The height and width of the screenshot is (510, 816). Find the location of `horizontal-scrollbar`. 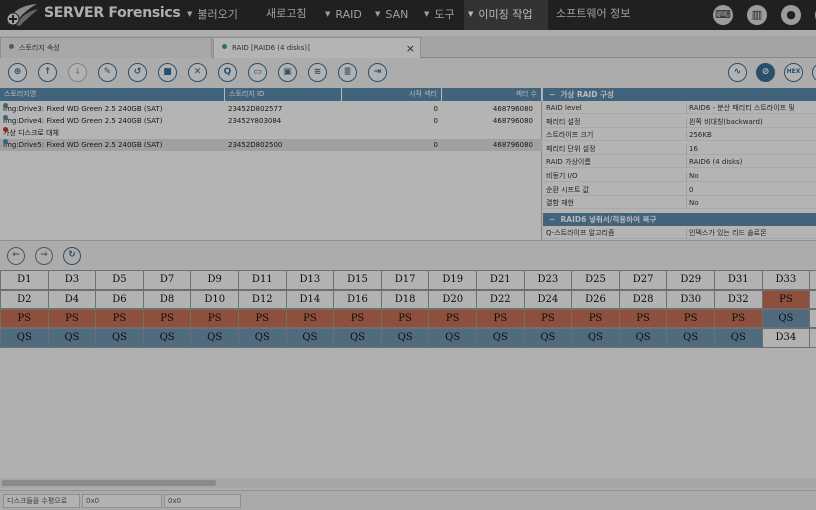

horizontal-scrollbar is located at coordinates (408, 483).